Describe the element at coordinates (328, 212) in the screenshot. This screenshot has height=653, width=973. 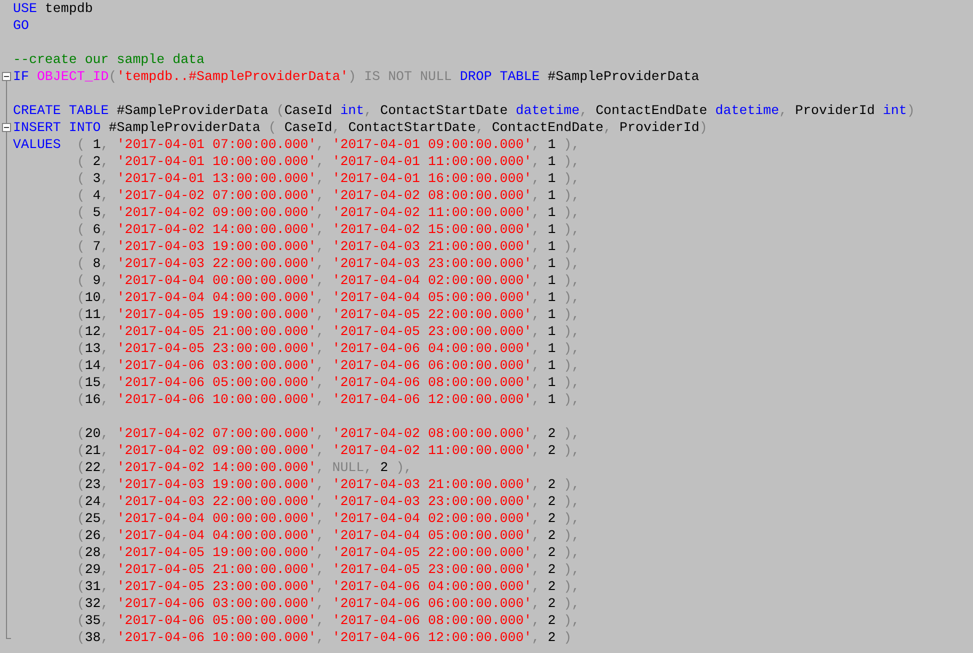
I see `code-line: ( 5, '2017-04-02 09:00:00.000', '2017-04-02 11:00:00.000', 1 ),` at that location.